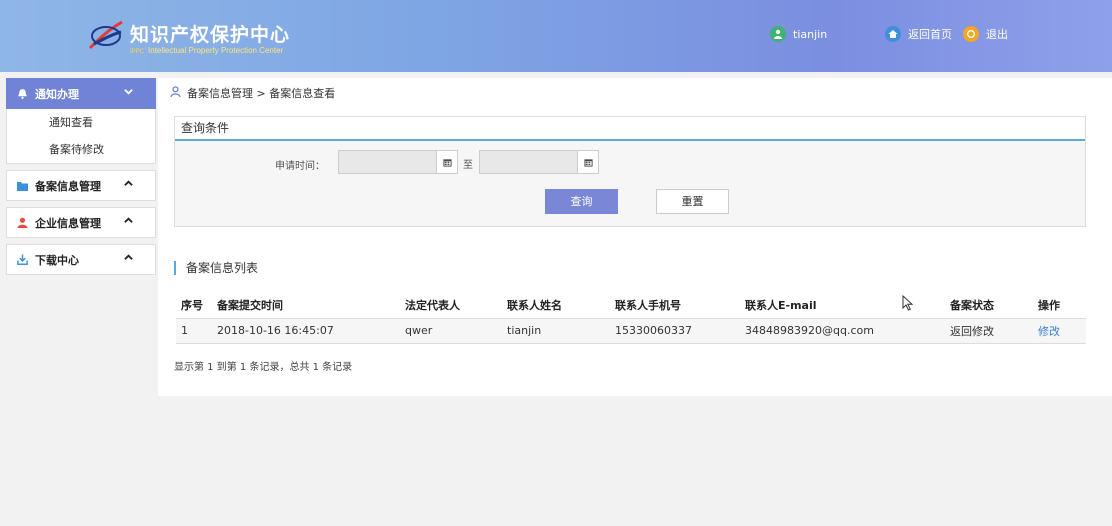 This screenshot has width=1112, height=526. Describe the element at coordinates (842, 306) in the screenshot. I see `col-contact-email: 联系人E-mail` at that location.